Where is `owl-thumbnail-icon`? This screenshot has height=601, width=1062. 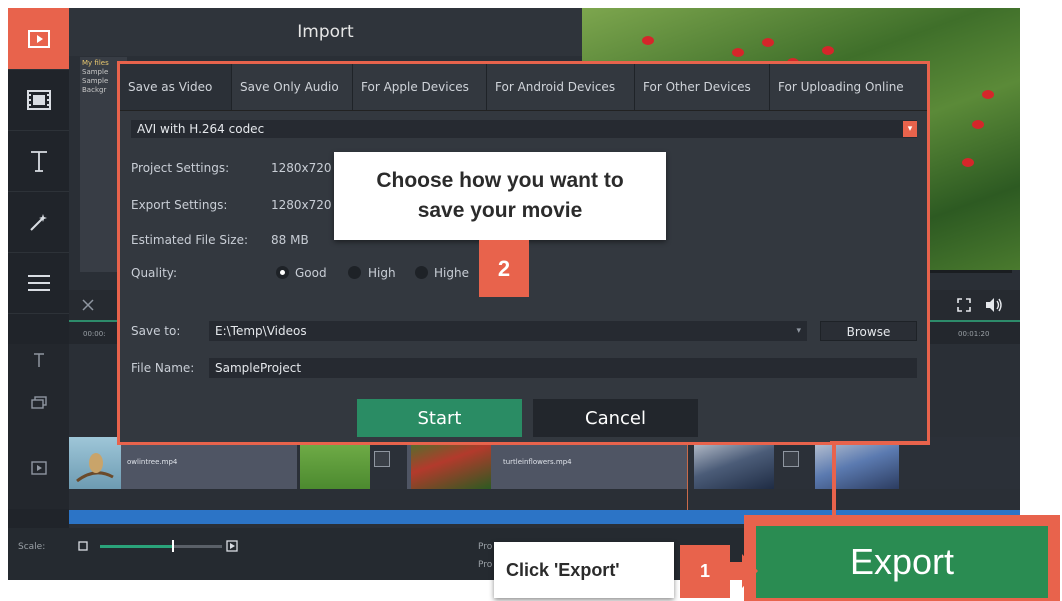
owl-thumbnail-icon is located at coordinates (95, 468).